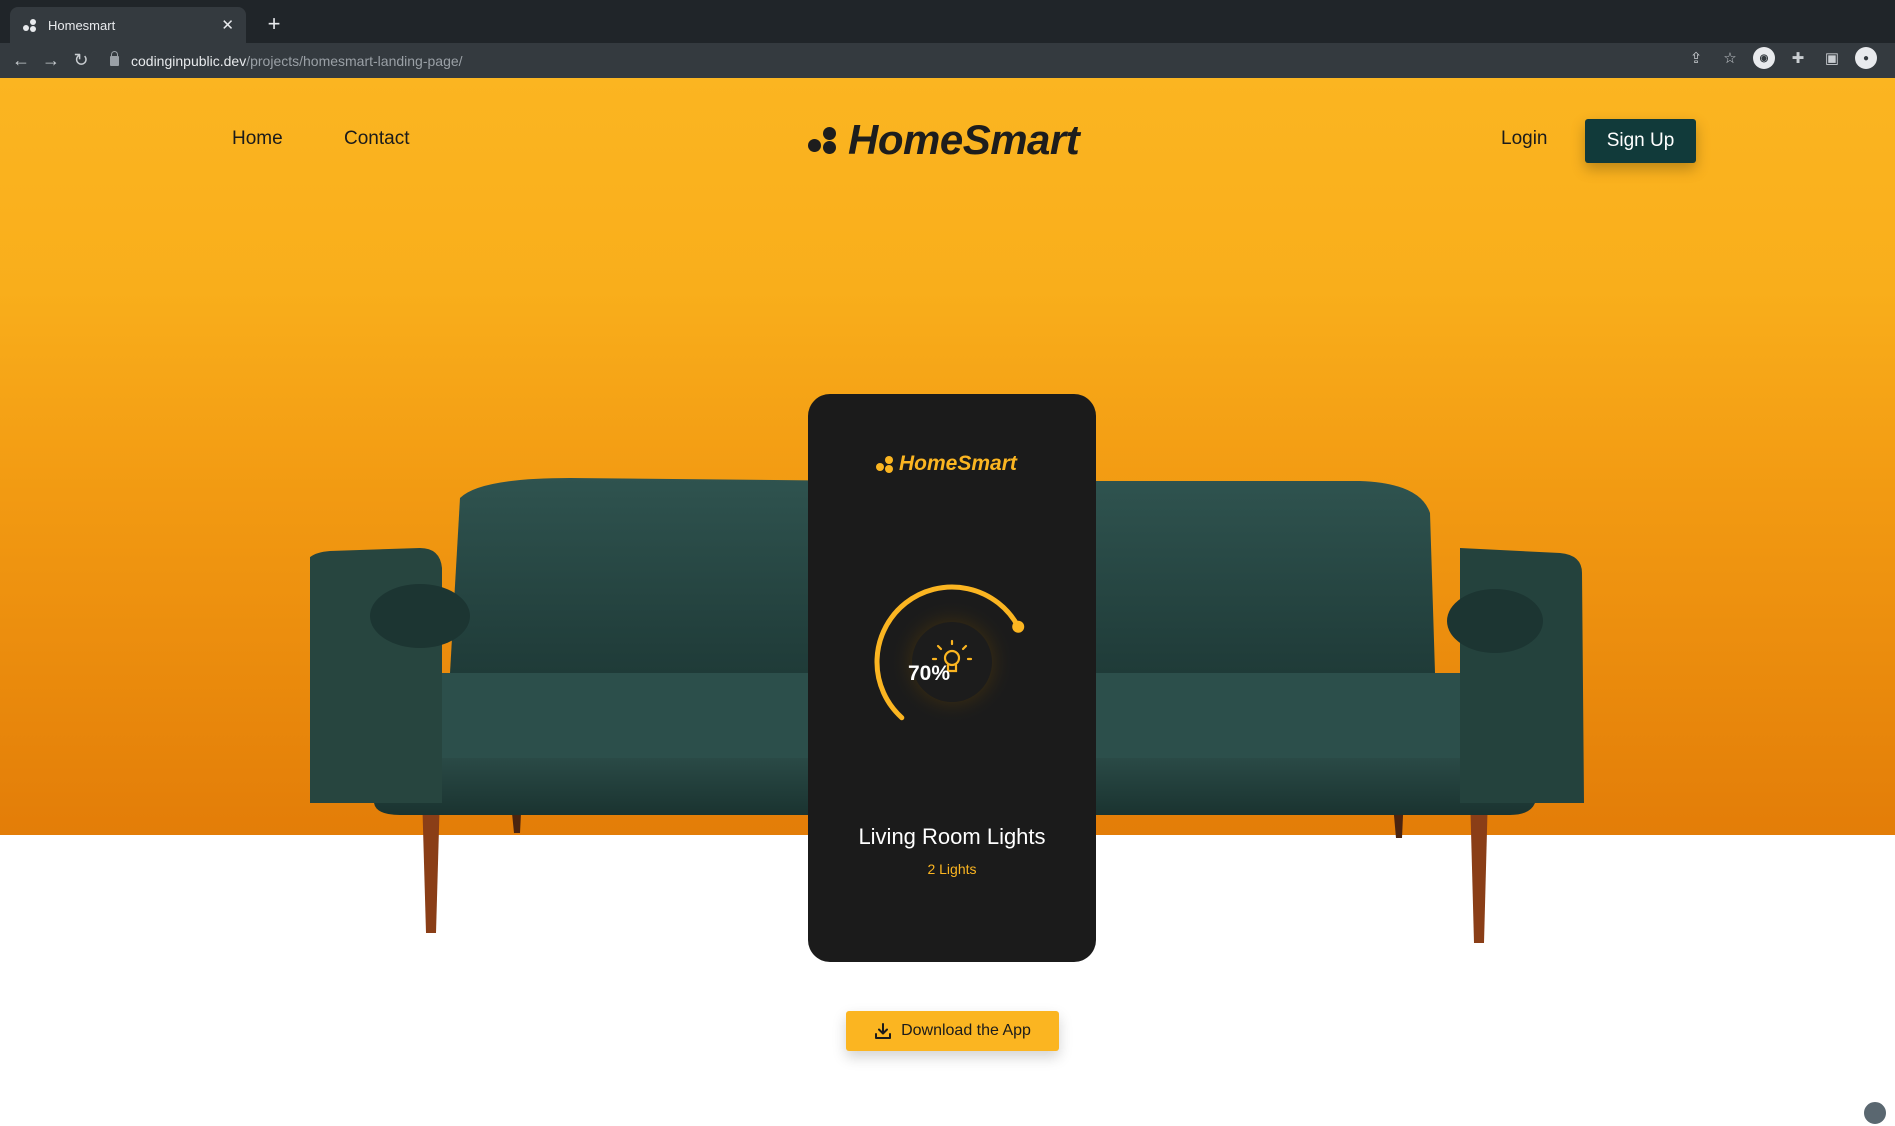 The image size is (1895, 1126). I want to click on phone-brand-name: HomeSmart, so click(958, 463).